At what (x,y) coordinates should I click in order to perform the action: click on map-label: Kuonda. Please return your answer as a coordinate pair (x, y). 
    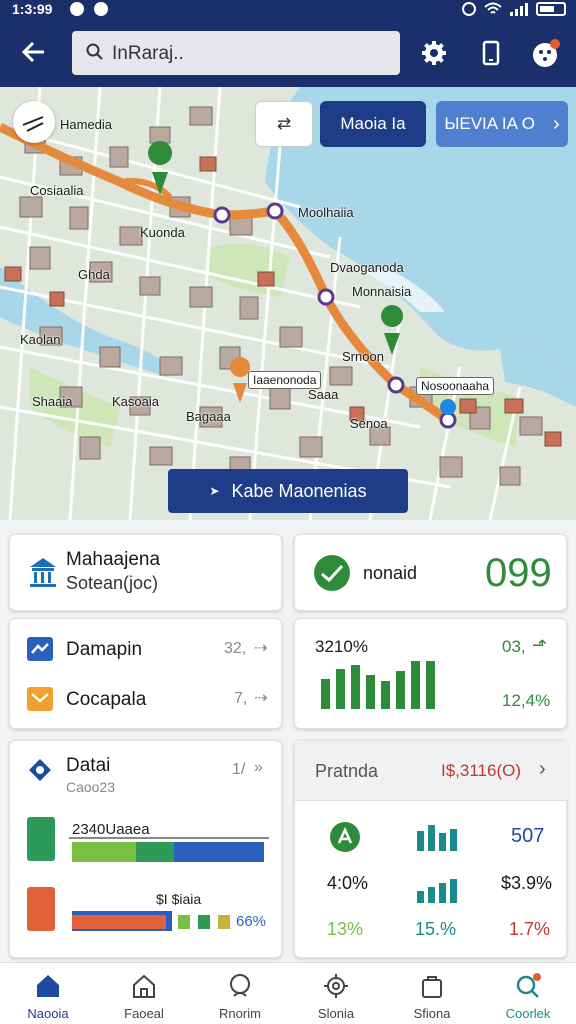
    Looking at the image, I should click on (162, 232).